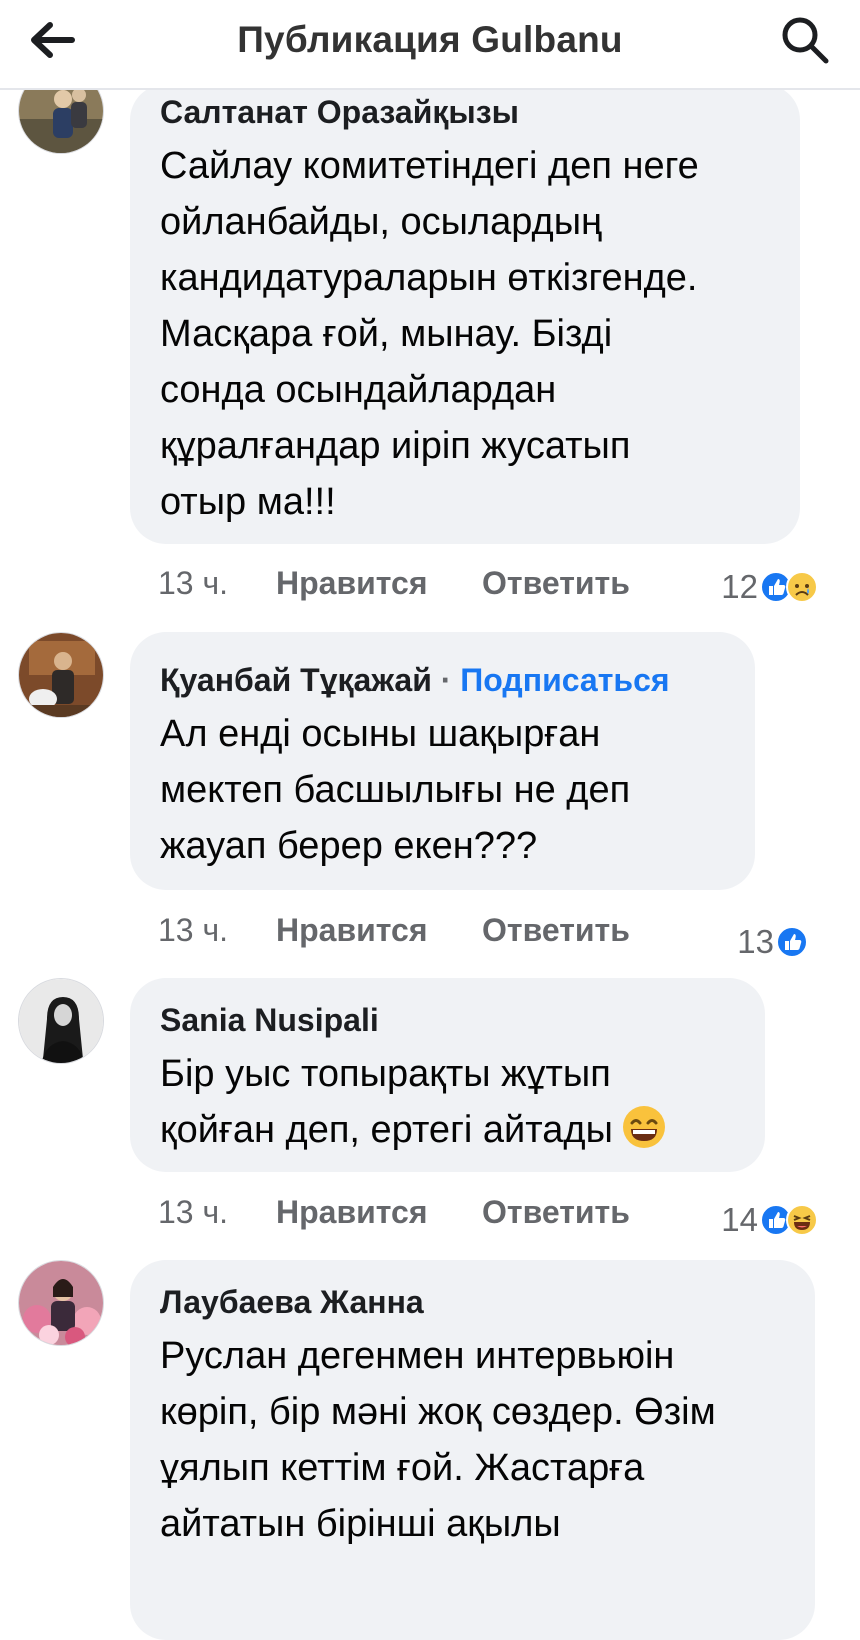  Describe the element at coordinates (739, 586) in the screenshot. I see `reaction-count: 12` at that location.